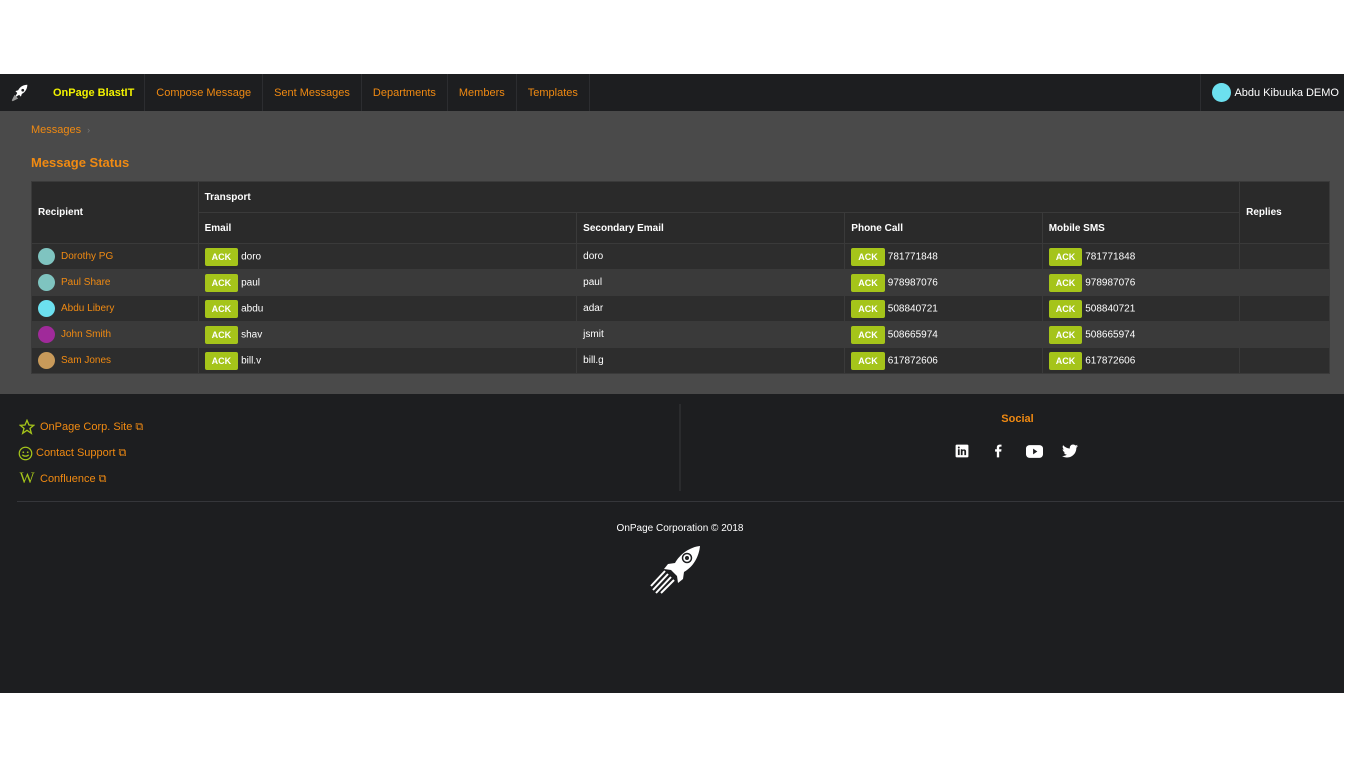  I want to click on footer-link-corp-site: OnPage Corp. Site ⧉, so click(80, 427).